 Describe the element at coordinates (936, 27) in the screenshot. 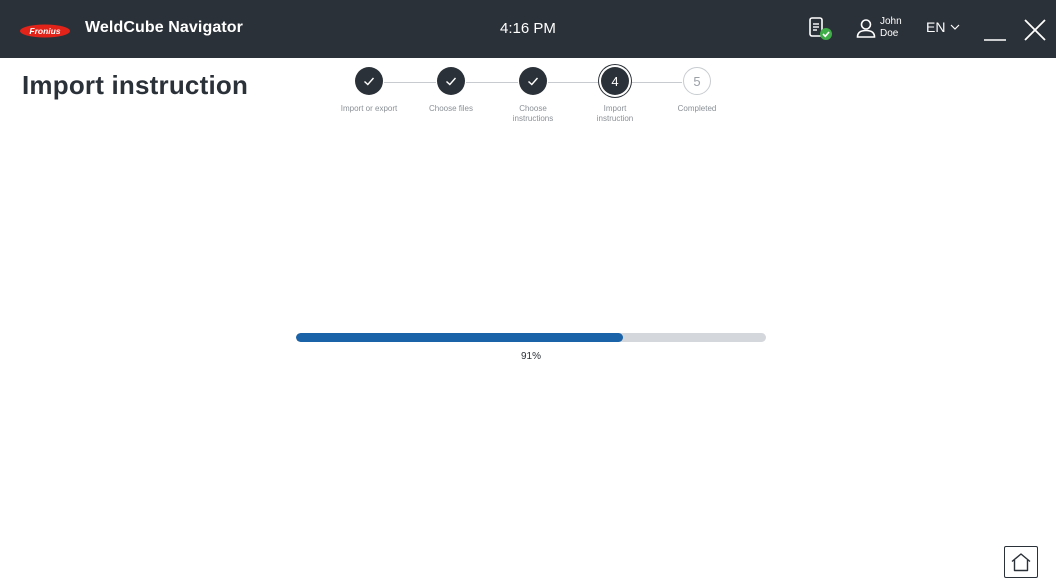

I see `language-label: EN` at that location.